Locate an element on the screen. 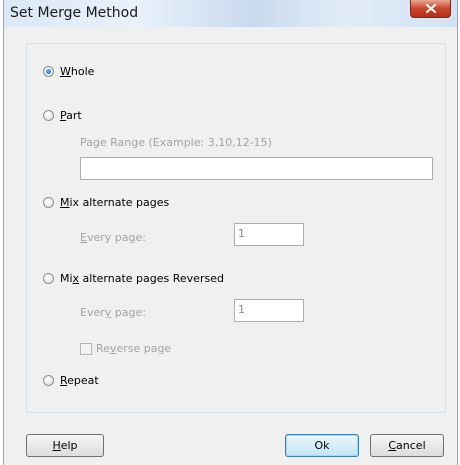 The image size is (460, 465). help-button-label: Help is located at coordinates (65, 445).